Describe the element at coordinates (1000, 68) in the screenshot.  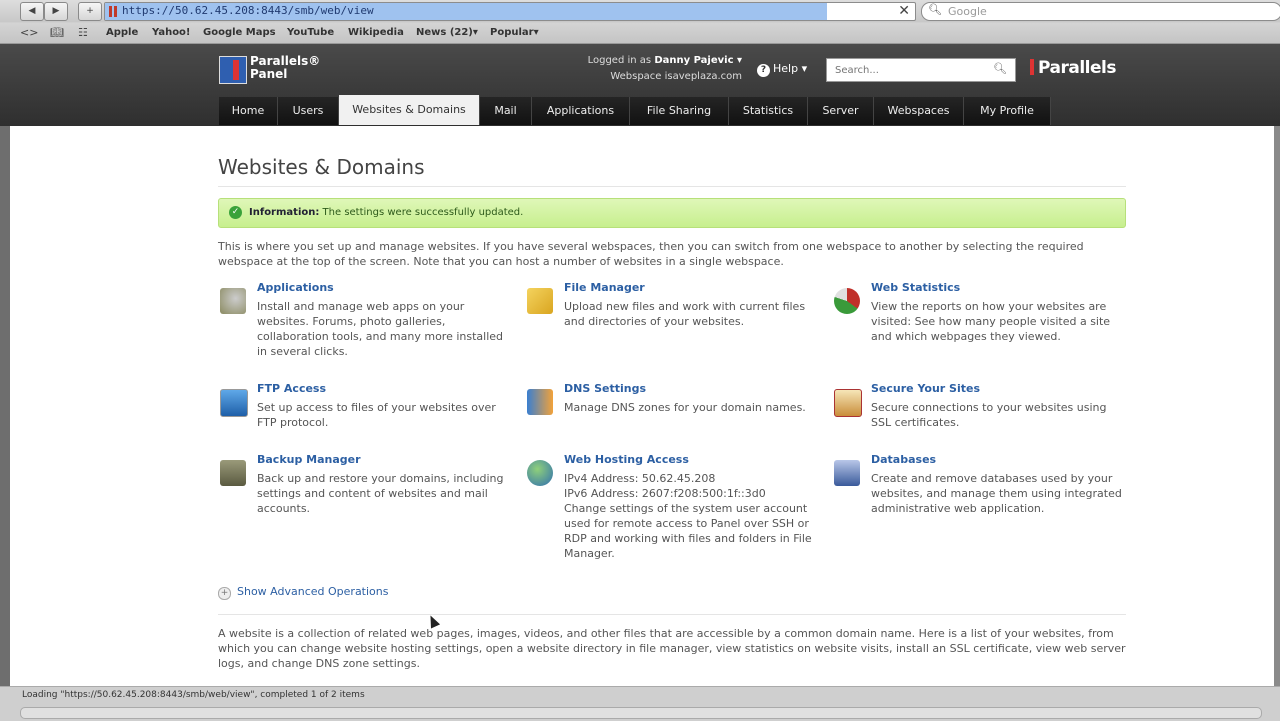
I see `search-icon: 🔍︎` at that location.